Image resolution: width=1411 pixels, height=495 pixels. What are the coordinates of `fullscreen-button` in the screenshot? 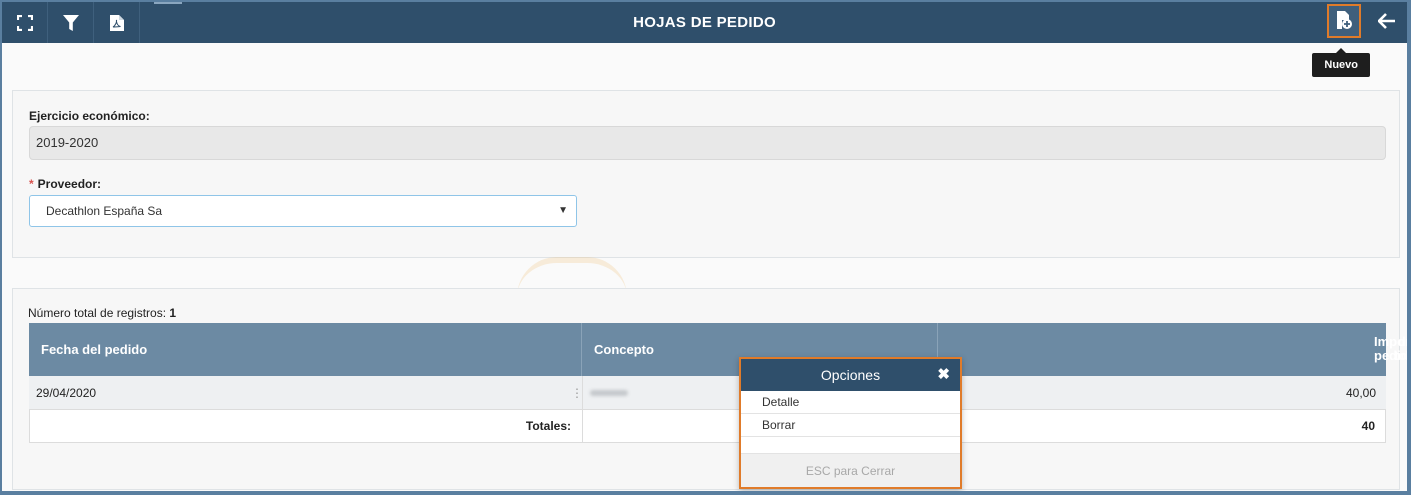 It's located at (25, 22).